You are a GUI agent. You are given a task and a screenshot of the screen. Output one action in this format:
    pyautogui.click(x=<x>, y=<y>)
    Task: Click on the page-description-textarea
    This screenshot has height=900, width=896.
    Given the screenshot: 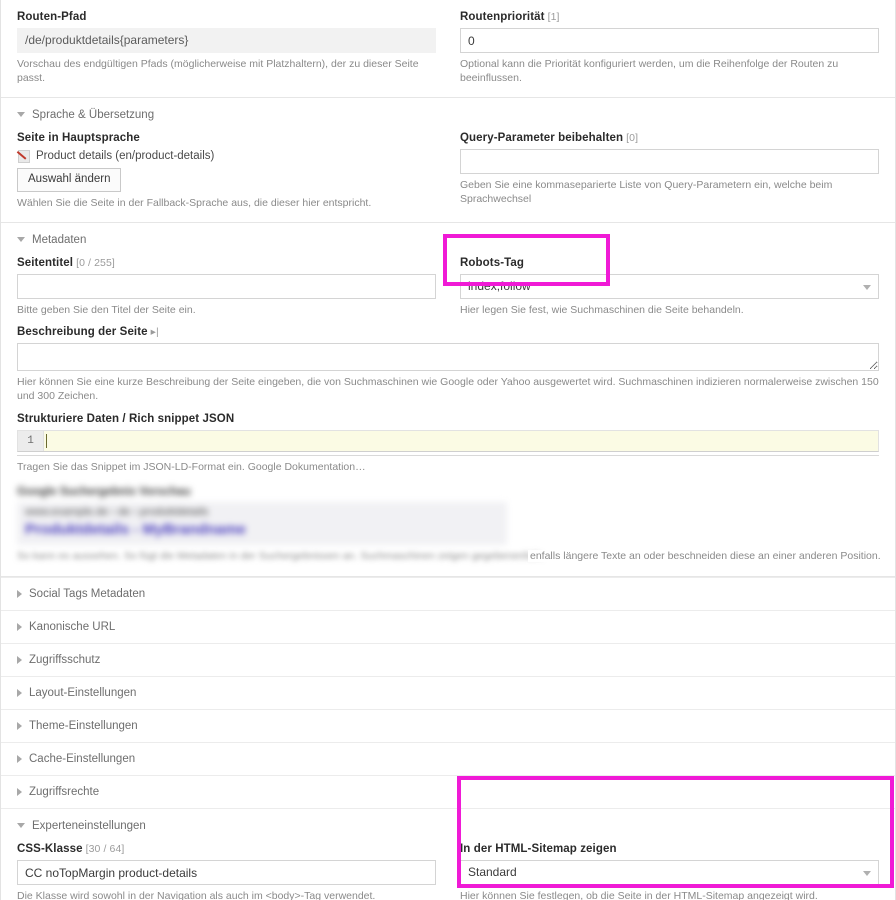 What is the action you would take?
    pyautogui.click(x=448, y=357)
    